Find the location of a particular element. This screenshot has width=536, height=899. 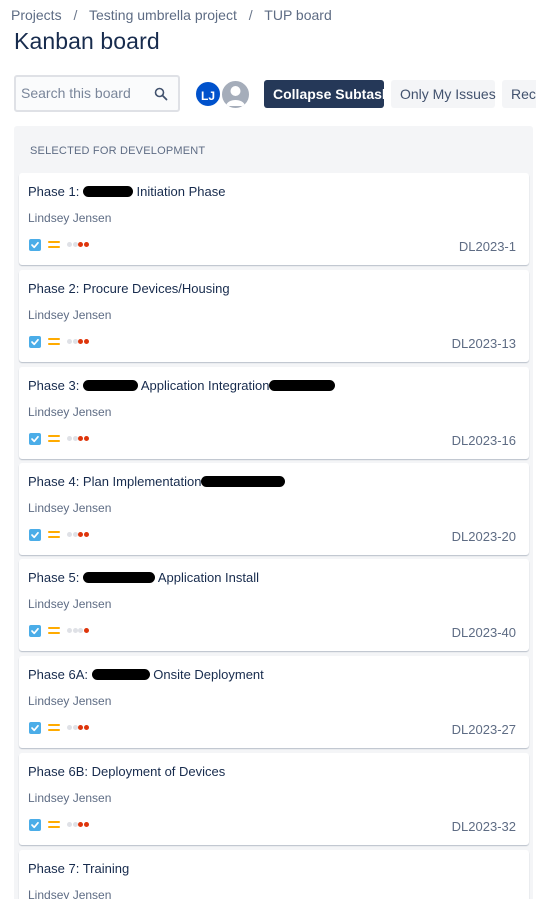

issue-key: DL2023-16 is located at coordinates (484, 440).